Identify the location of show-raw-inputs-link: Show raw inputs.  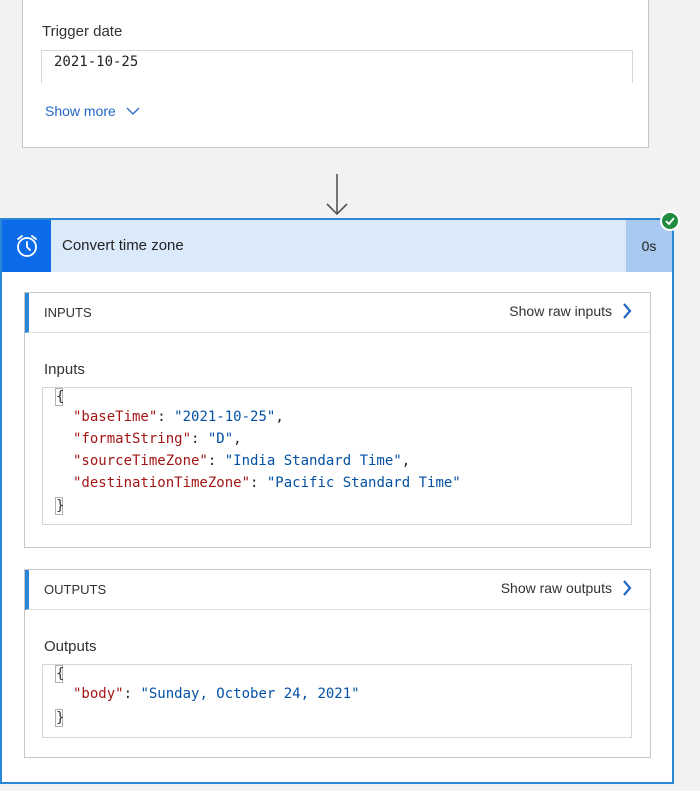
(570, 311).